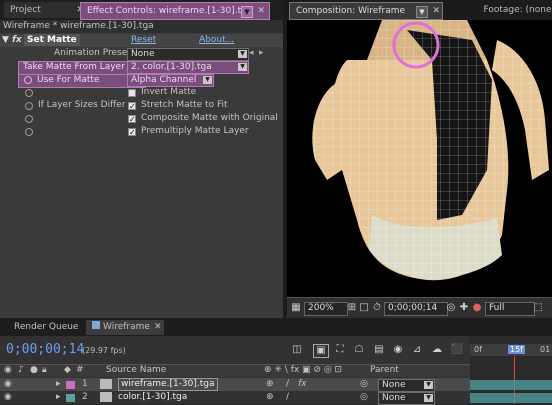 The width and height of the screenshot is (552, 405). Describe the element at coordinates (168, 384) in the screenshot. I see `layer-name: wireframe.[1-30].tga` at that location.